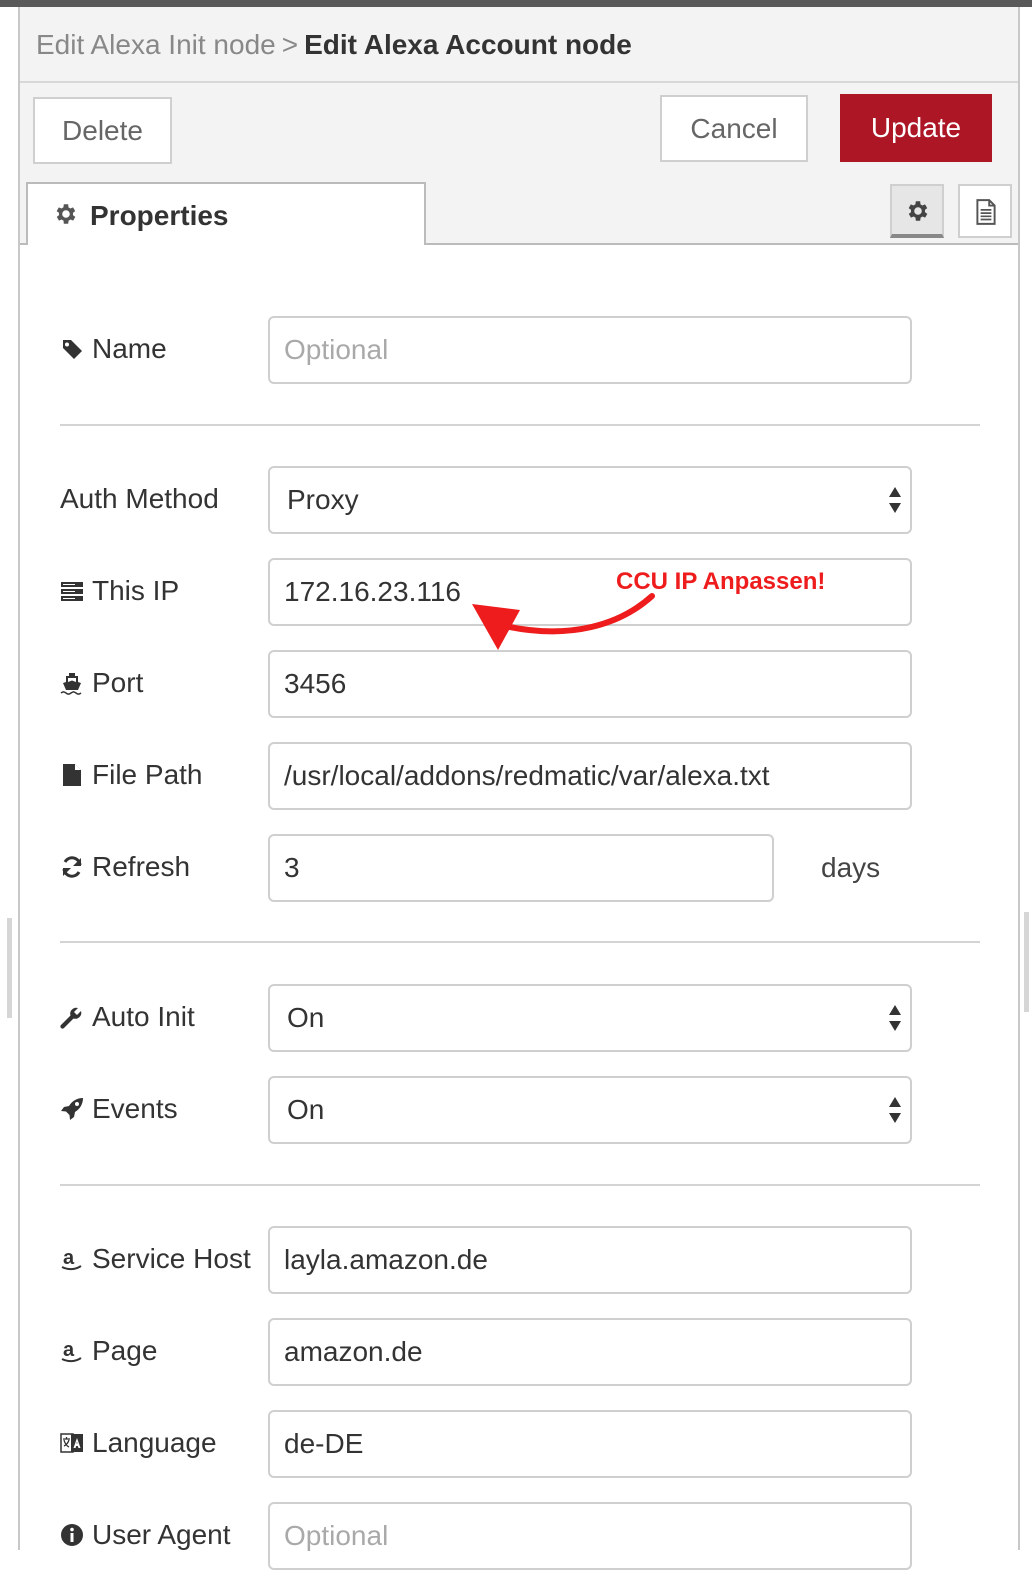 Image resolution: width=1032 pixels, height=1570 pixels. I want to click on auth-method-label: Auth Method, so click(139, 498).